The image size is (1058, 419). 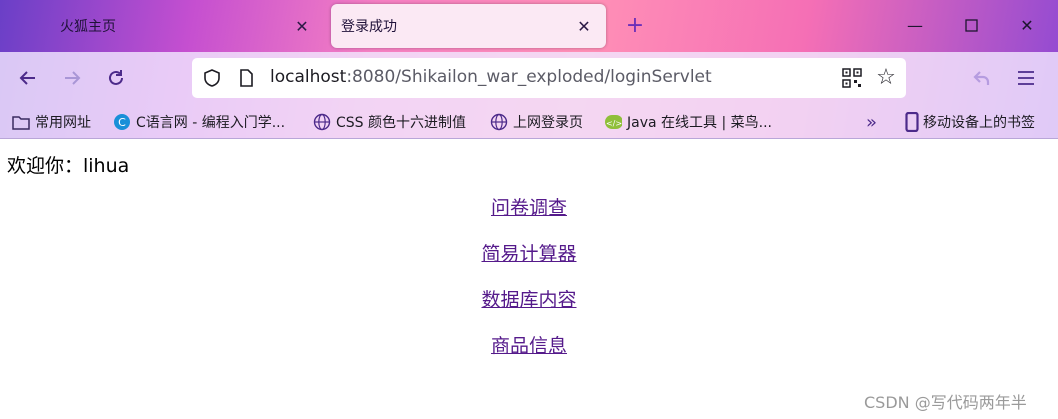 I want to click on bookmark-mobile: 移动设备上的书签, so click(x=969, y=122).